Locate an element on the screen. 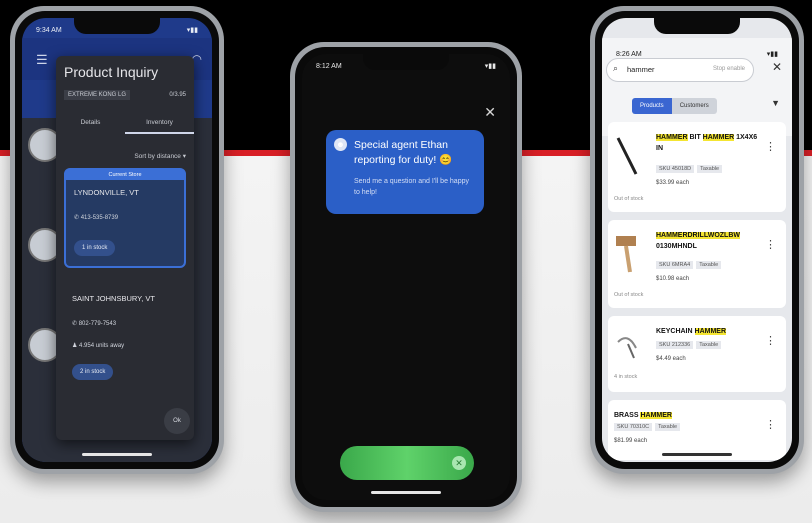  sort-label: Sort by distance is located at coordinates (157, 156).